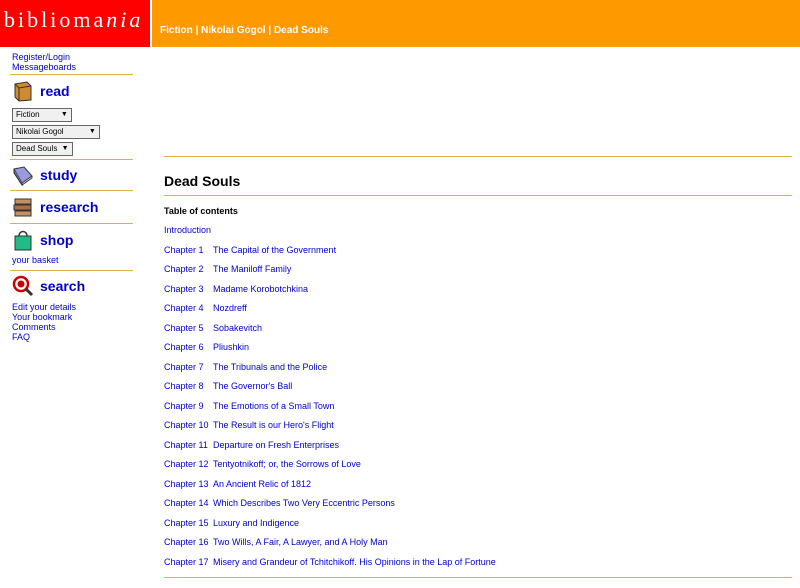 Image resolution: width=800 pixels, height=588 pixels. What do you see at coordinates (273, 406) in the screenshot?
I see `chapter-title-link: The Emotions of a Small Town` at bounding box center [273, 406].